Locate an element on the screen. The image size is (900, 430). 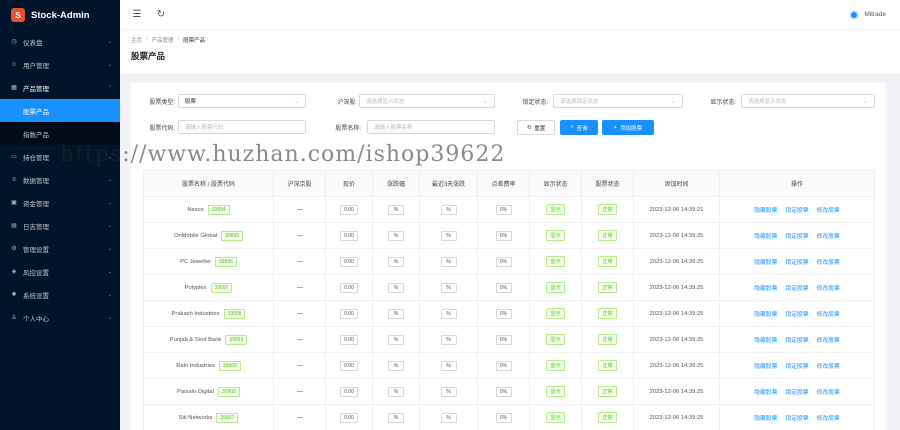
sidebar-subitem: 股票产品 is located at coordinates (60, 110).